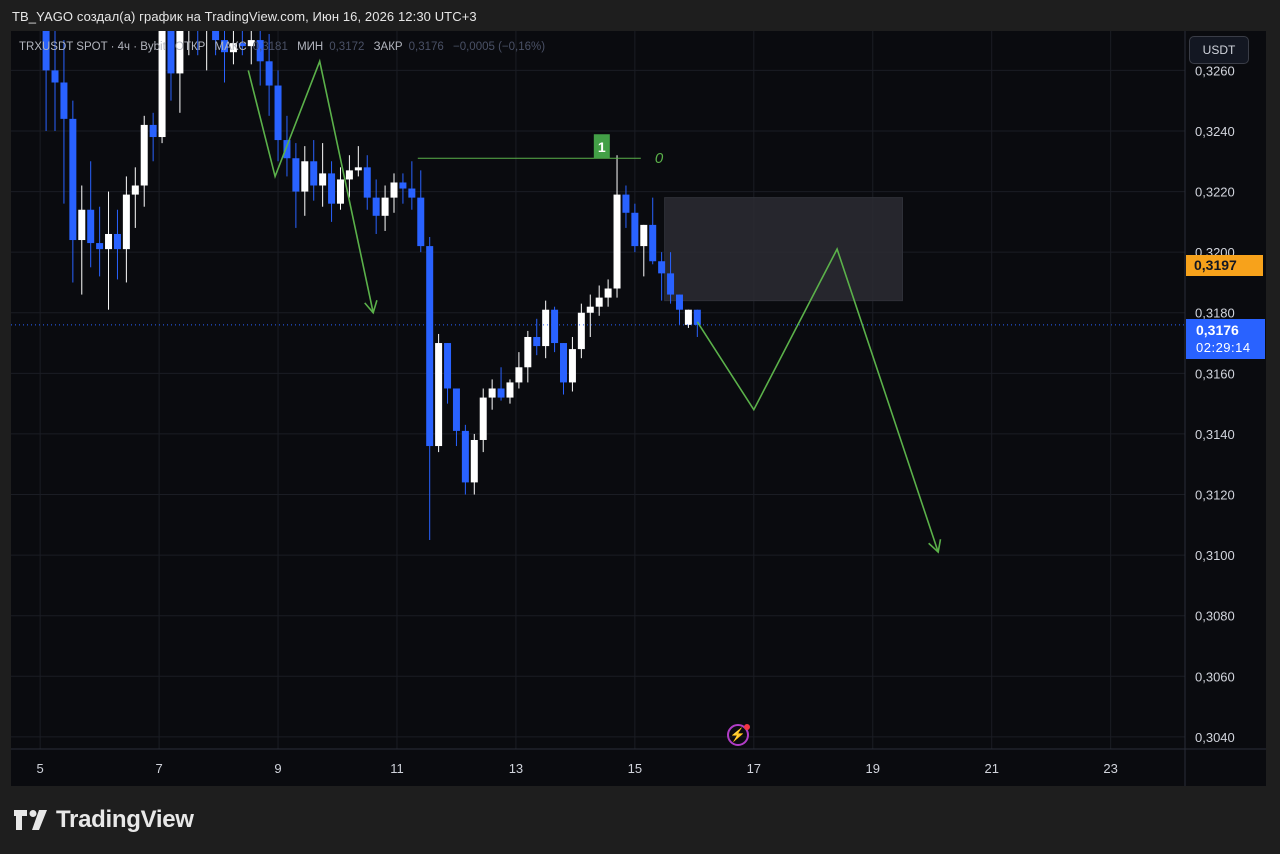  Describe the element at coordinates (1225, 339) in the screenshot. I see `last-price-badge: 0,3176 02:29:14` at that location.